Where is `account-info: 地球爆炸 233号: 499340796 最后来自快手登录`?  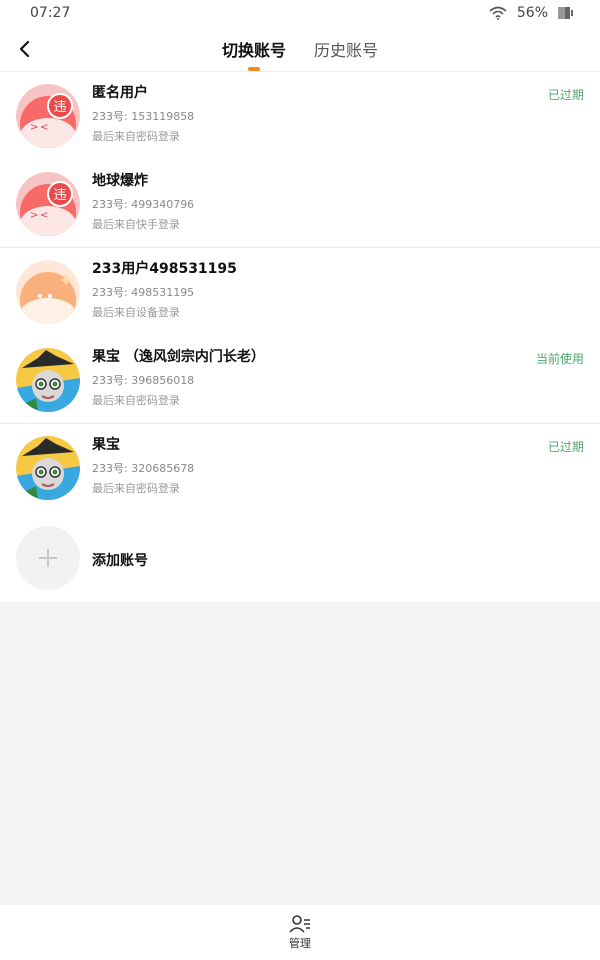
account-info: 地球爆炸 233号: 499340796 最后来自快手登录 is located at coordinates (143, 202).